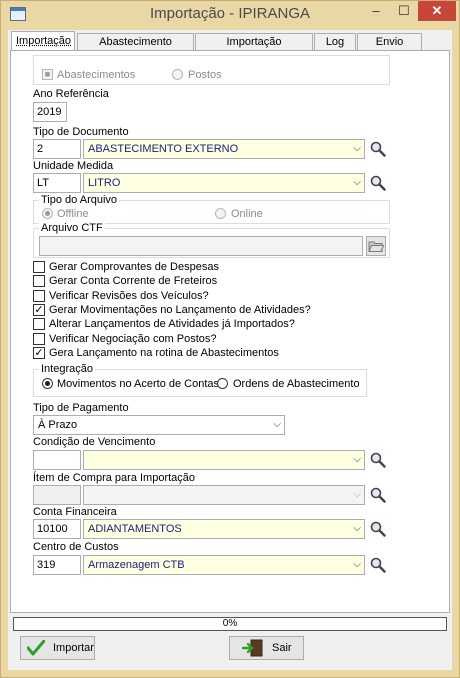  Describe the element at coordinates (39, 353) in the screenshot. I see `gera-lancamento-checkbox: ✓` at that location.